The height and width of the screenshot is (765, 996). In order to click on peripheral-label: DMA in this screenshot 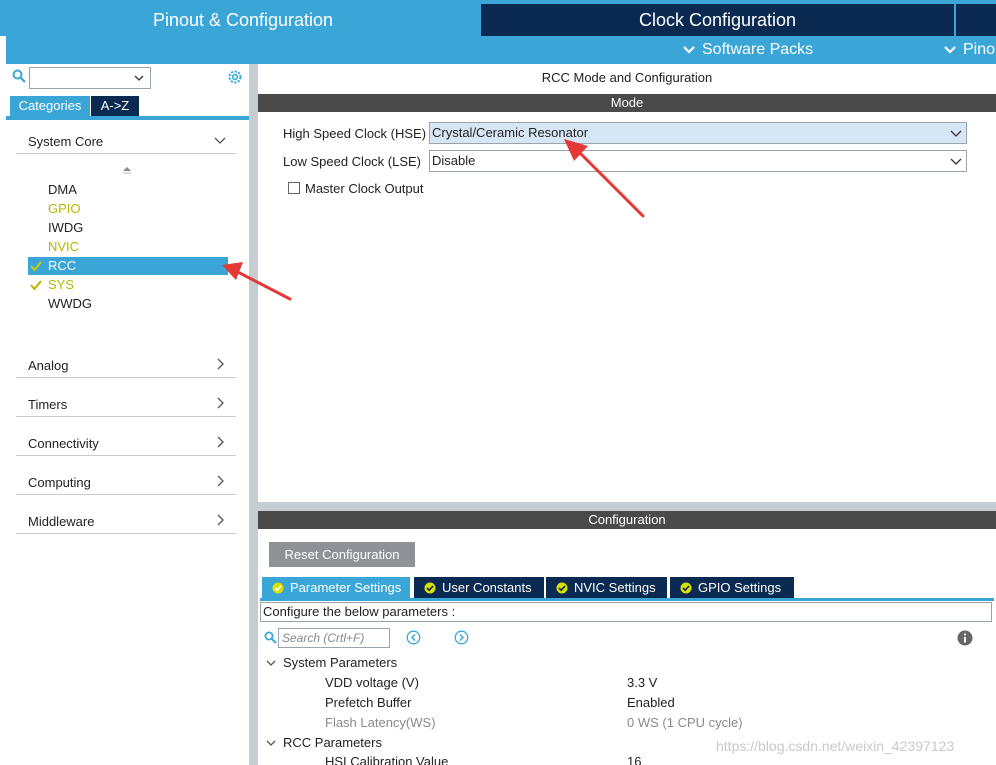, I will do `click(62, 189)`.